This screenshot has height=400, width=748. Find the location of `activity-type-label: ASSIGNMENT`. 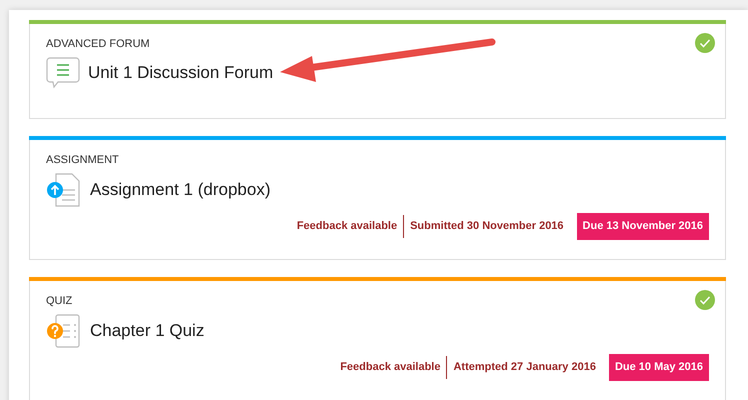

activity-type-label: ASSIGNMENT is located at coordinates (83, 160).